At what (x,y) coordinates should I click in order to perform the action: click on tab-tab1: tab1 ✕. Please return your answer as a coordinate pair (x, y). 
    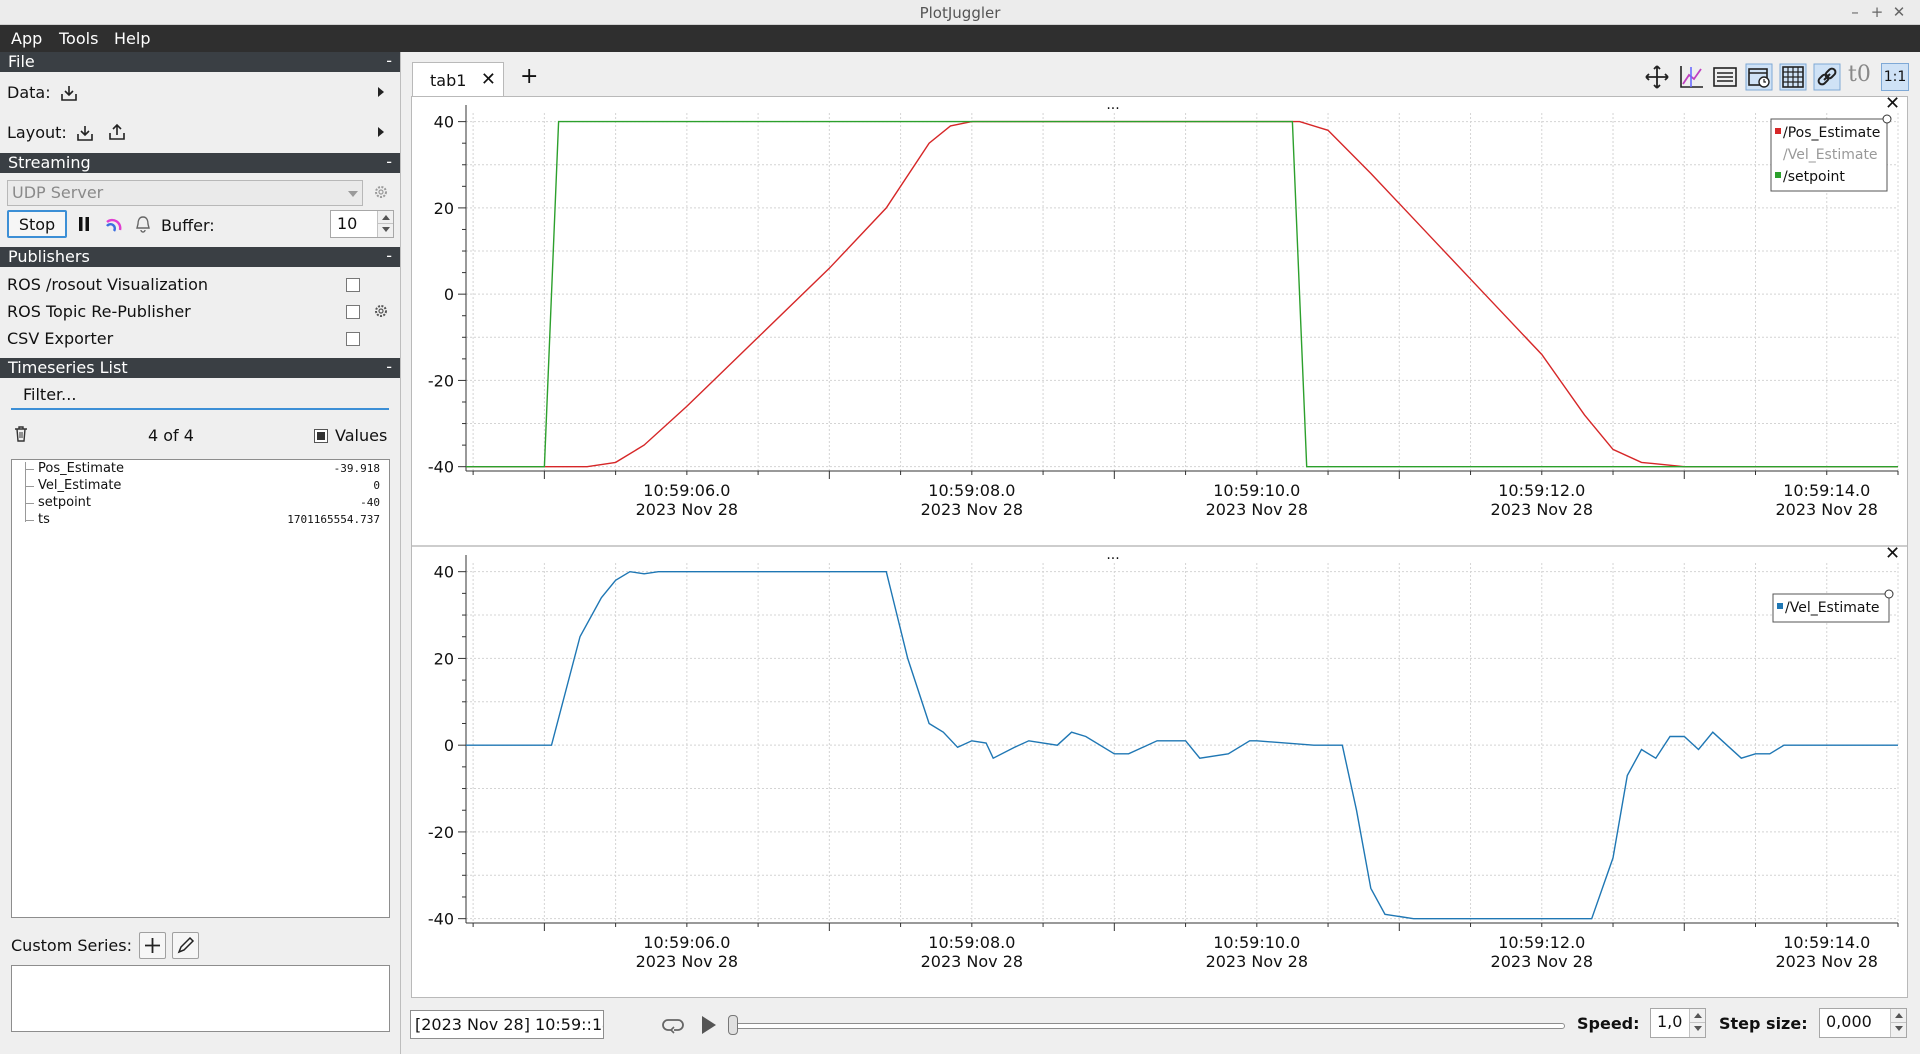
    Looking at the image, I should click on (458, 79).